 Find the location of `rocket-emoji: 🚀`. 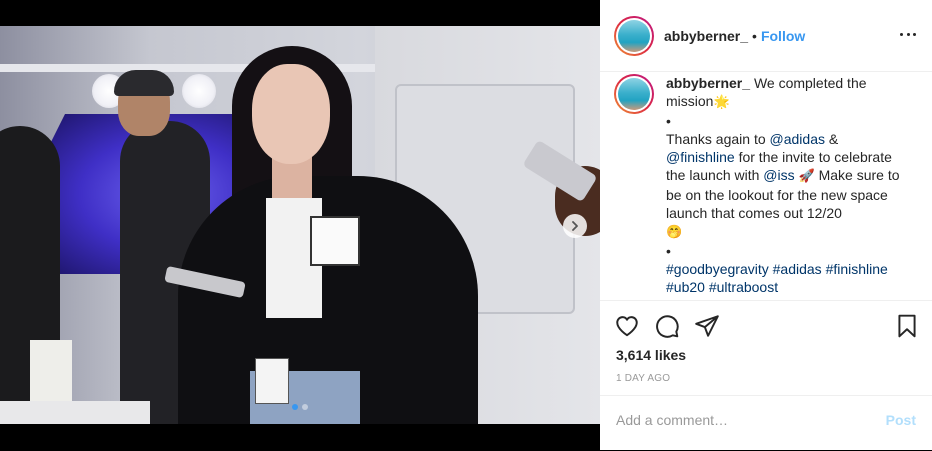

rocket-emoji: 🚀 is located at coordinates (806, 176).